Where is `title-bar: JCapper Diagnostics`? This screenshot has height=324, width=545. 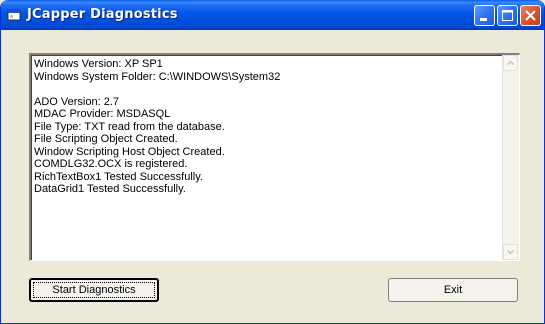 title-bar: JCapper Diagnostics is located at coordinates (272, 15).